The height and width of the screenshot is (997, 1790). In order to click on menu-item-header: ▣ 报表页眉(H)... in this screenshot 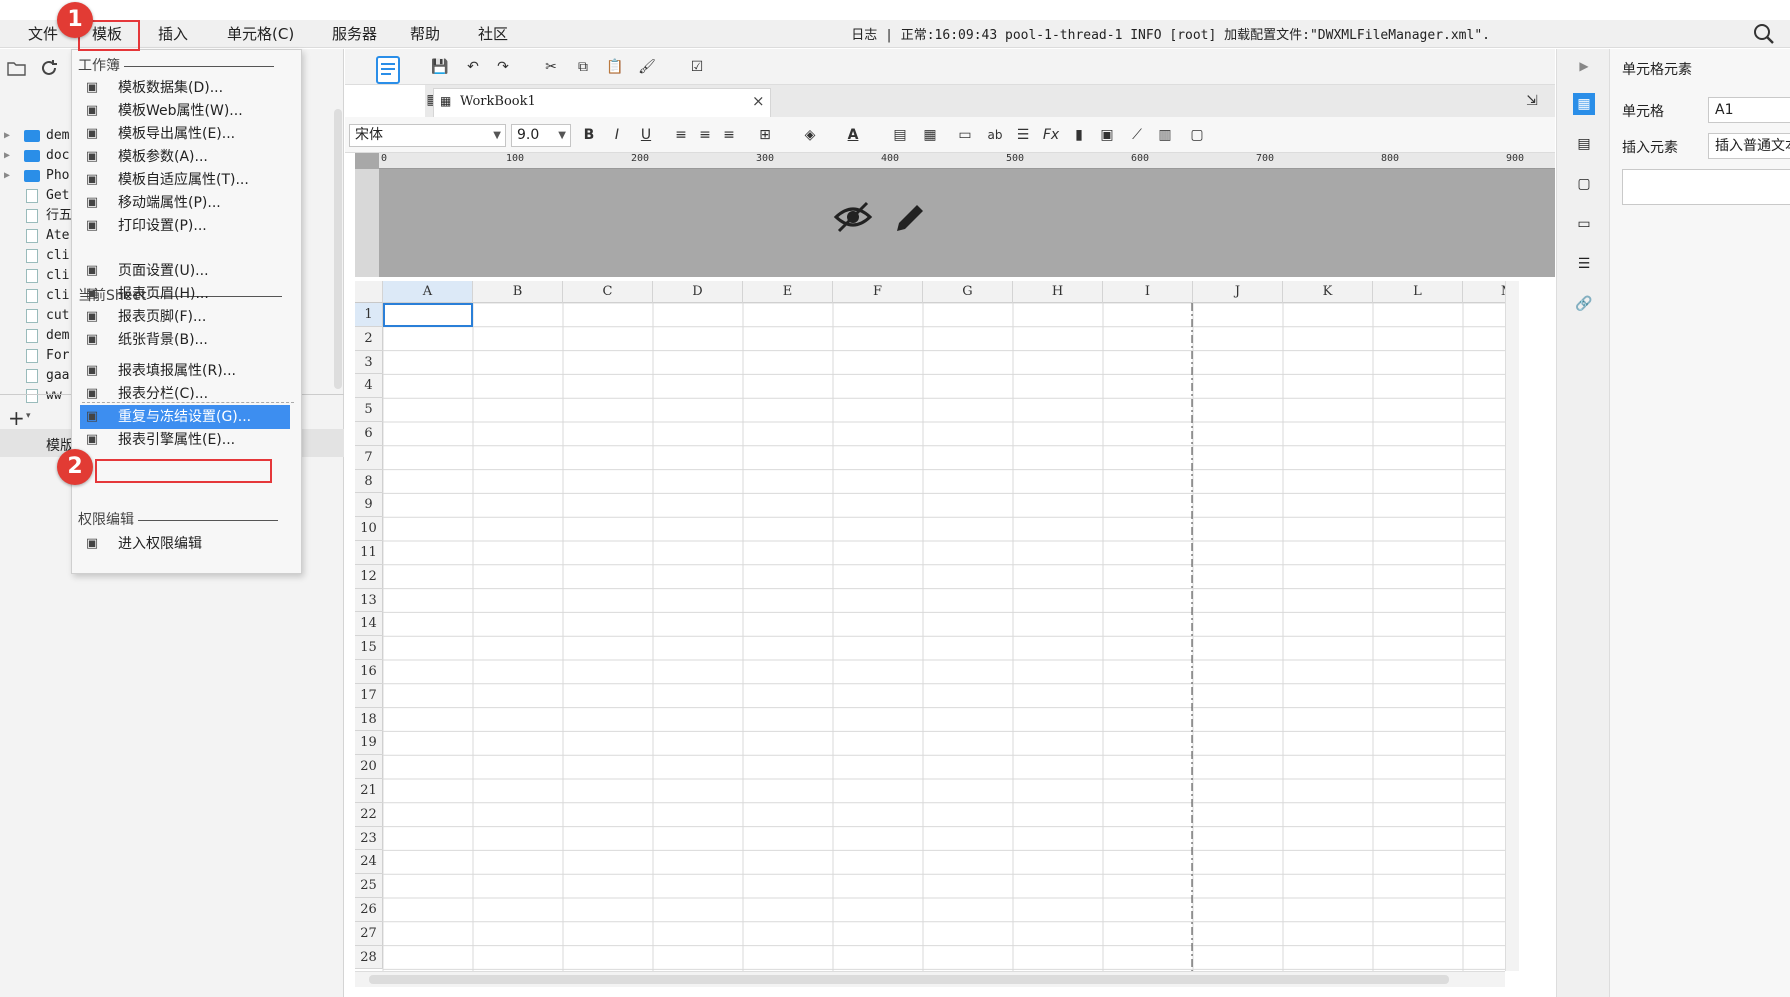, I will do `click(186, 294)`.